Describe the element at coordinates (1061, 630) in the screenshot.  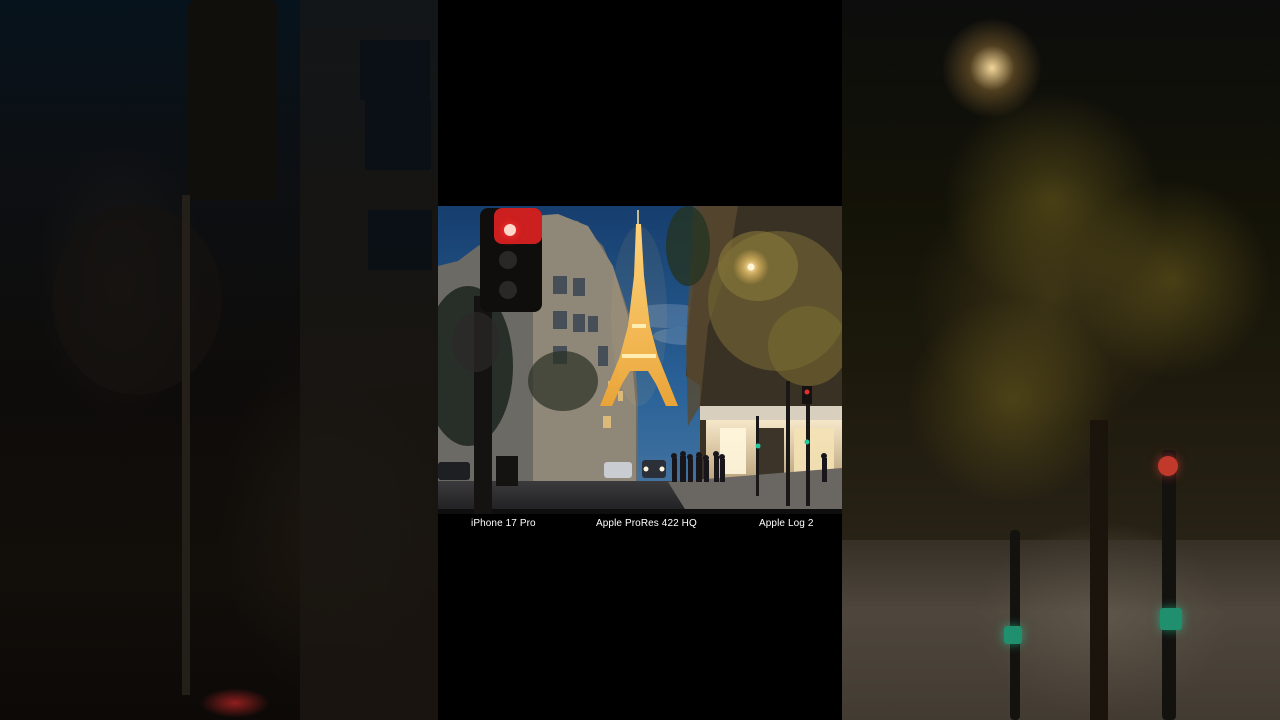
I see `storefront` at that location.